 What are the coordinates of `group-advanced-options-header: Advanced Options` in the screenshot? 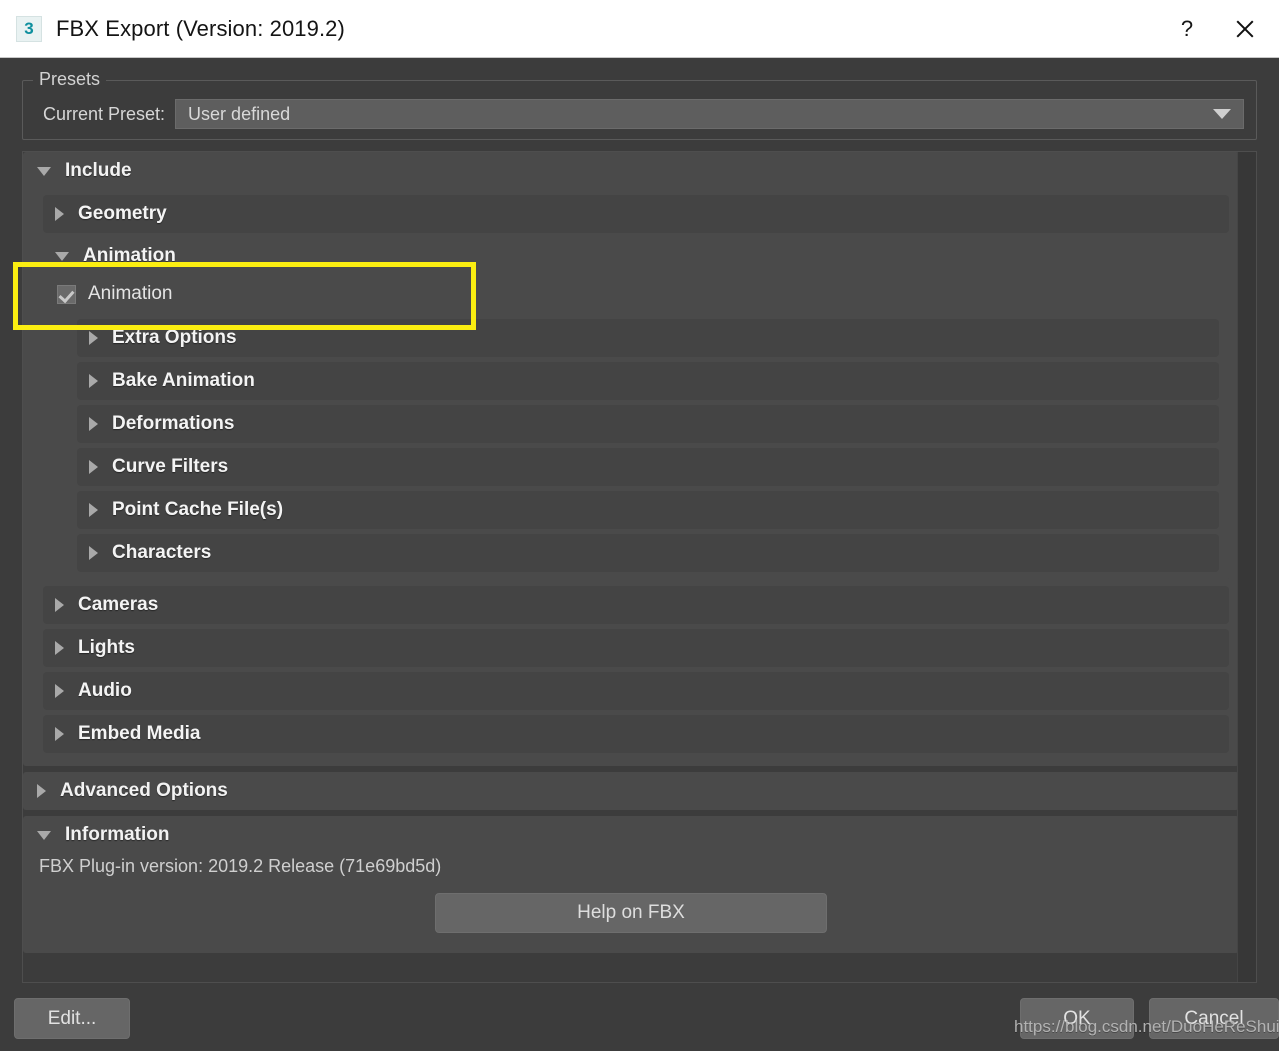 It's located at (631, 791).